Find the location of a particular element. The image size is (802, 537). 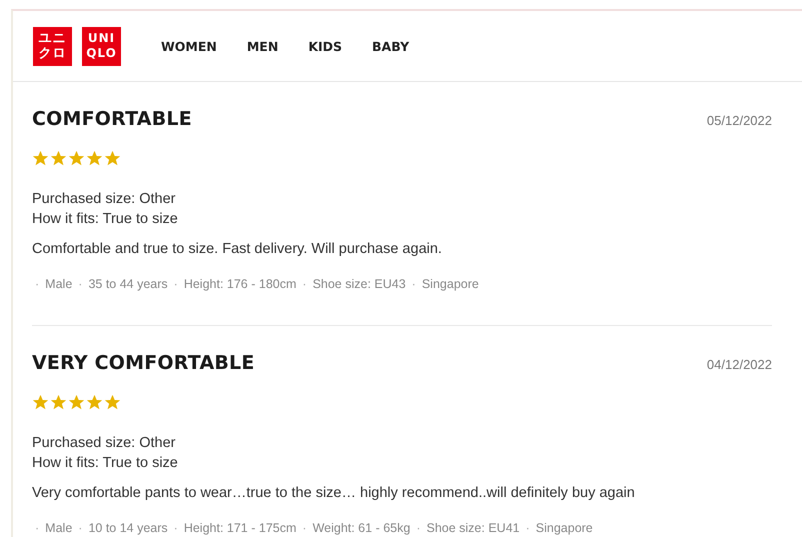

reviewer-detail: 10 to 14 years is located at coordinates (128, 528).